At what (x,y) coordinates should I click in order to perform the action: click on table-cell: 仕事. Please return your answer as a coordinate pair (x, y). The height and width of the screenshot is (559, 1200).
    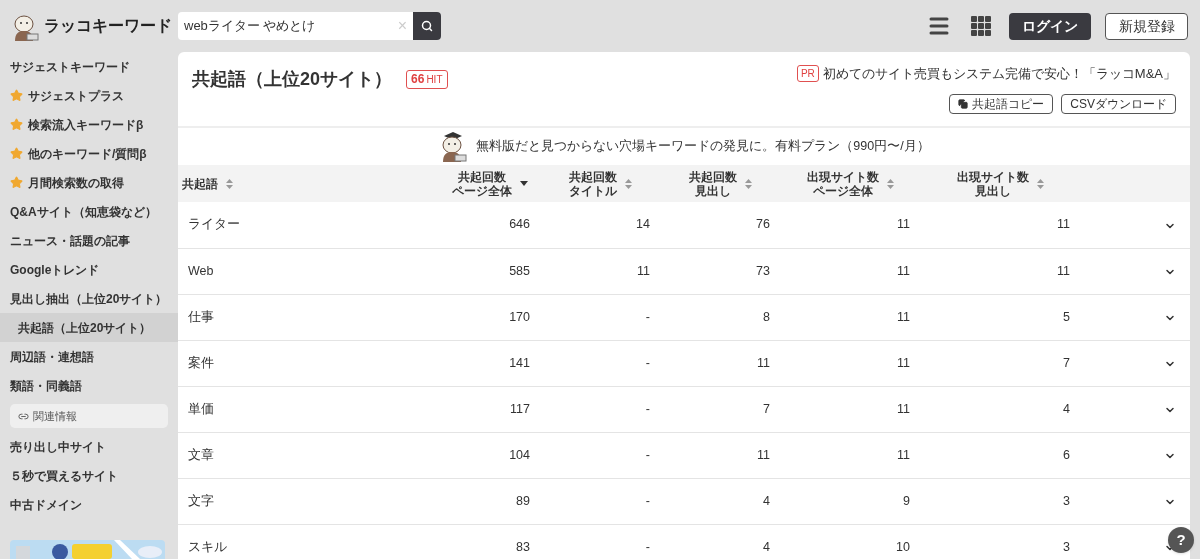
    Looking at the image, I should click on (309, 317).